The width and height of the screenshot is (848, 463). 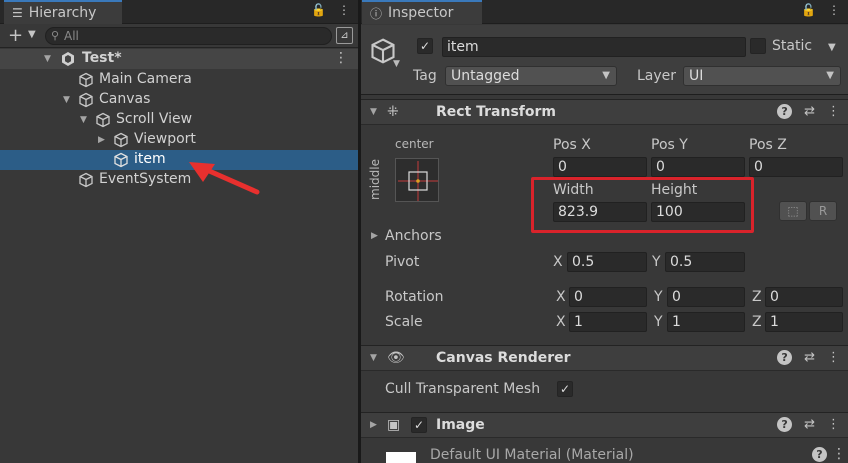 I want to click on pos-y-label: Pos Y, so click(x=669, y=145).